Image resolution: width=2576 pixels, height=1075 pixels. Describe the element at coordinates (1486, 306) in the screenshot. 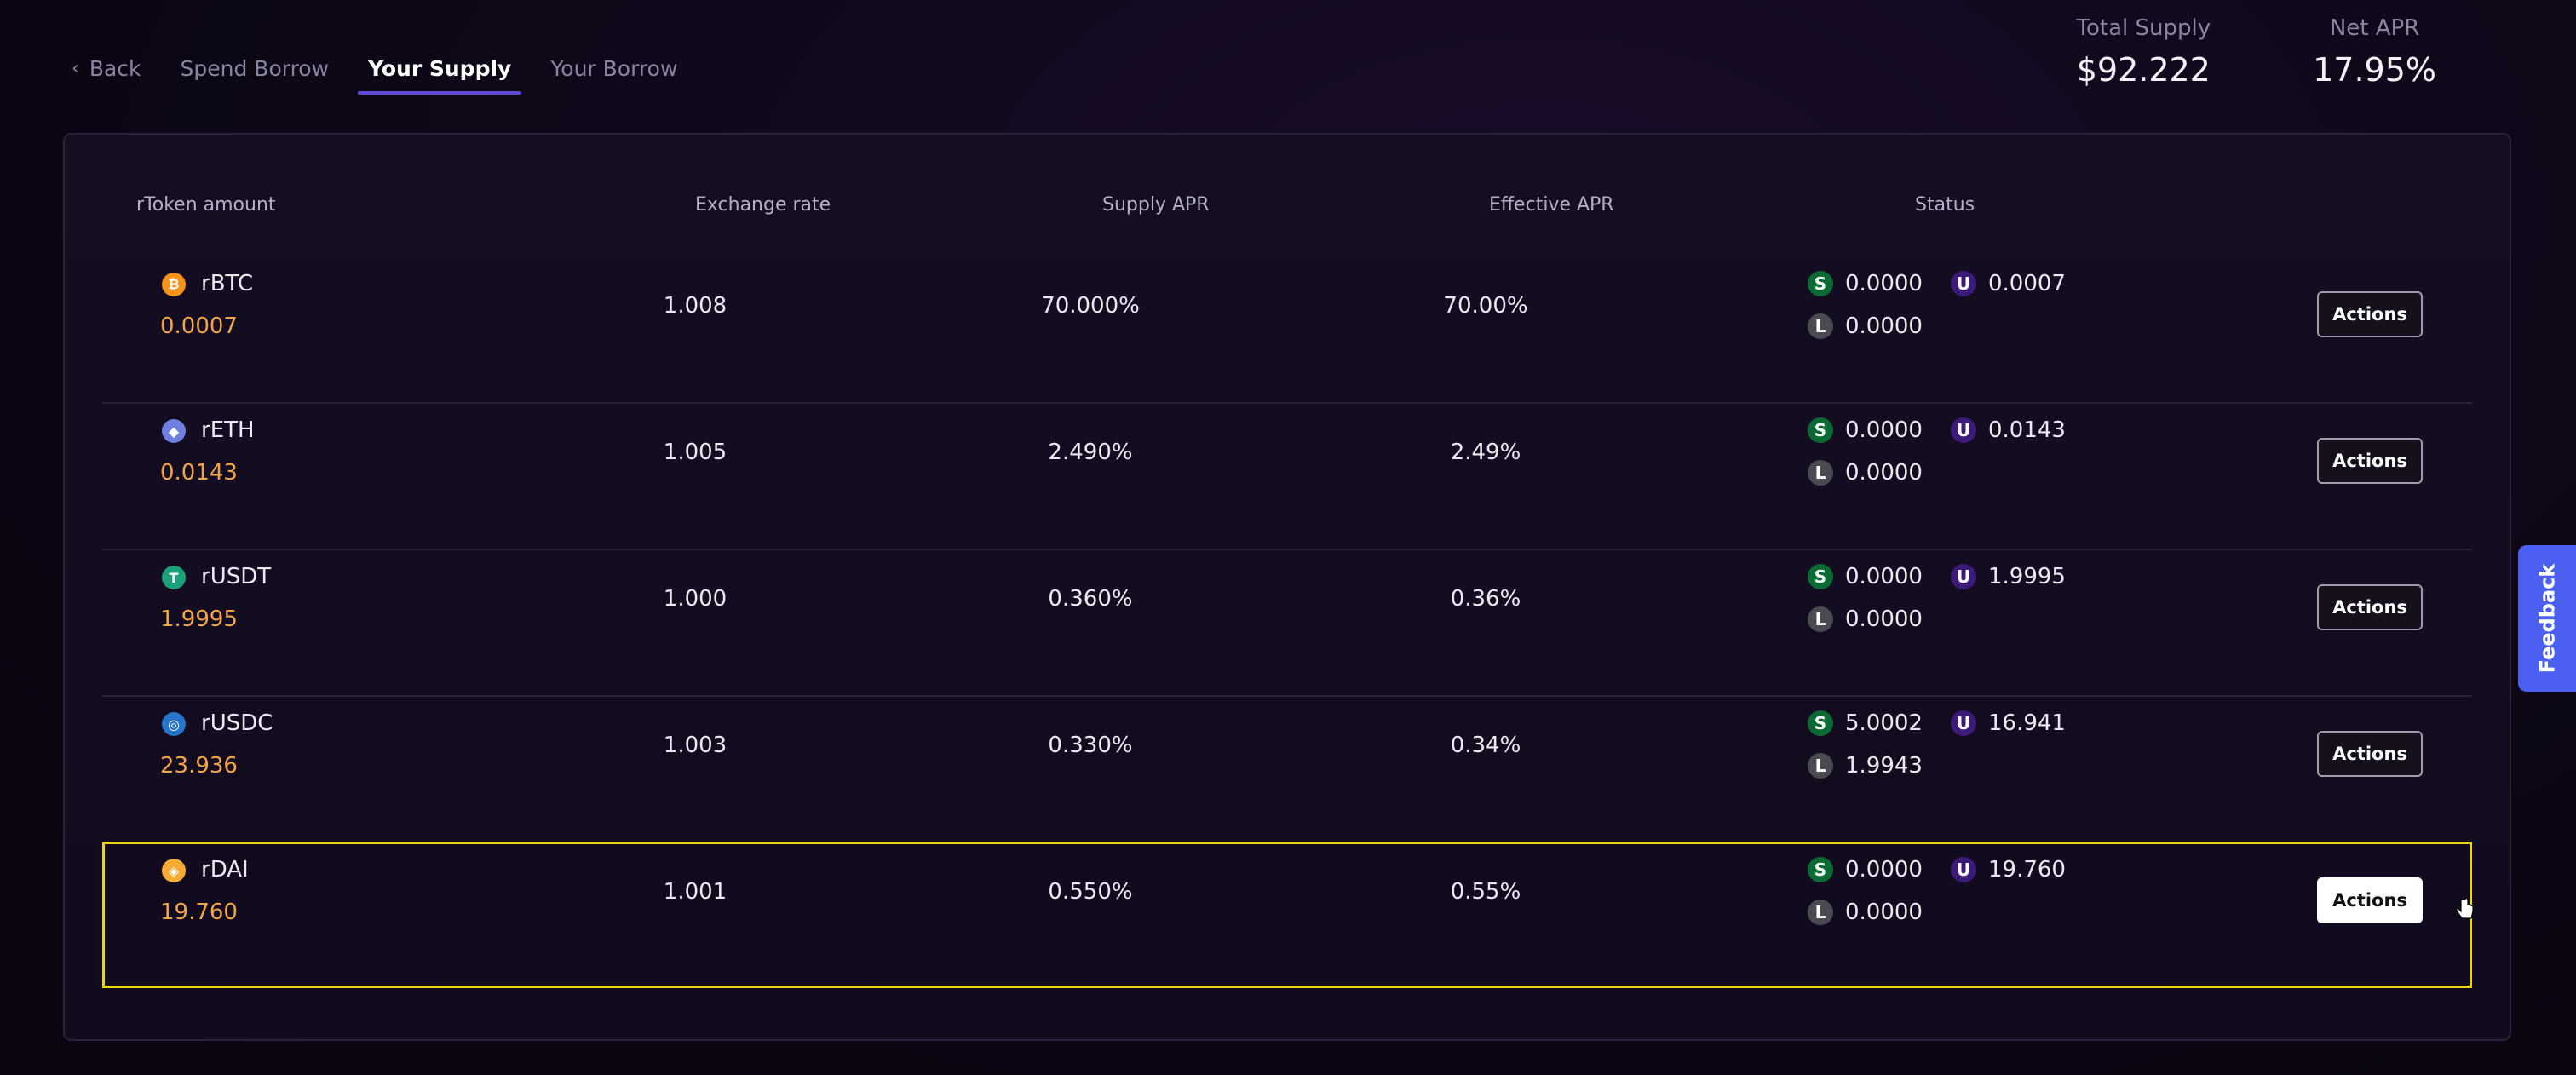

I see `effective-apr: 70.00%` at that location.